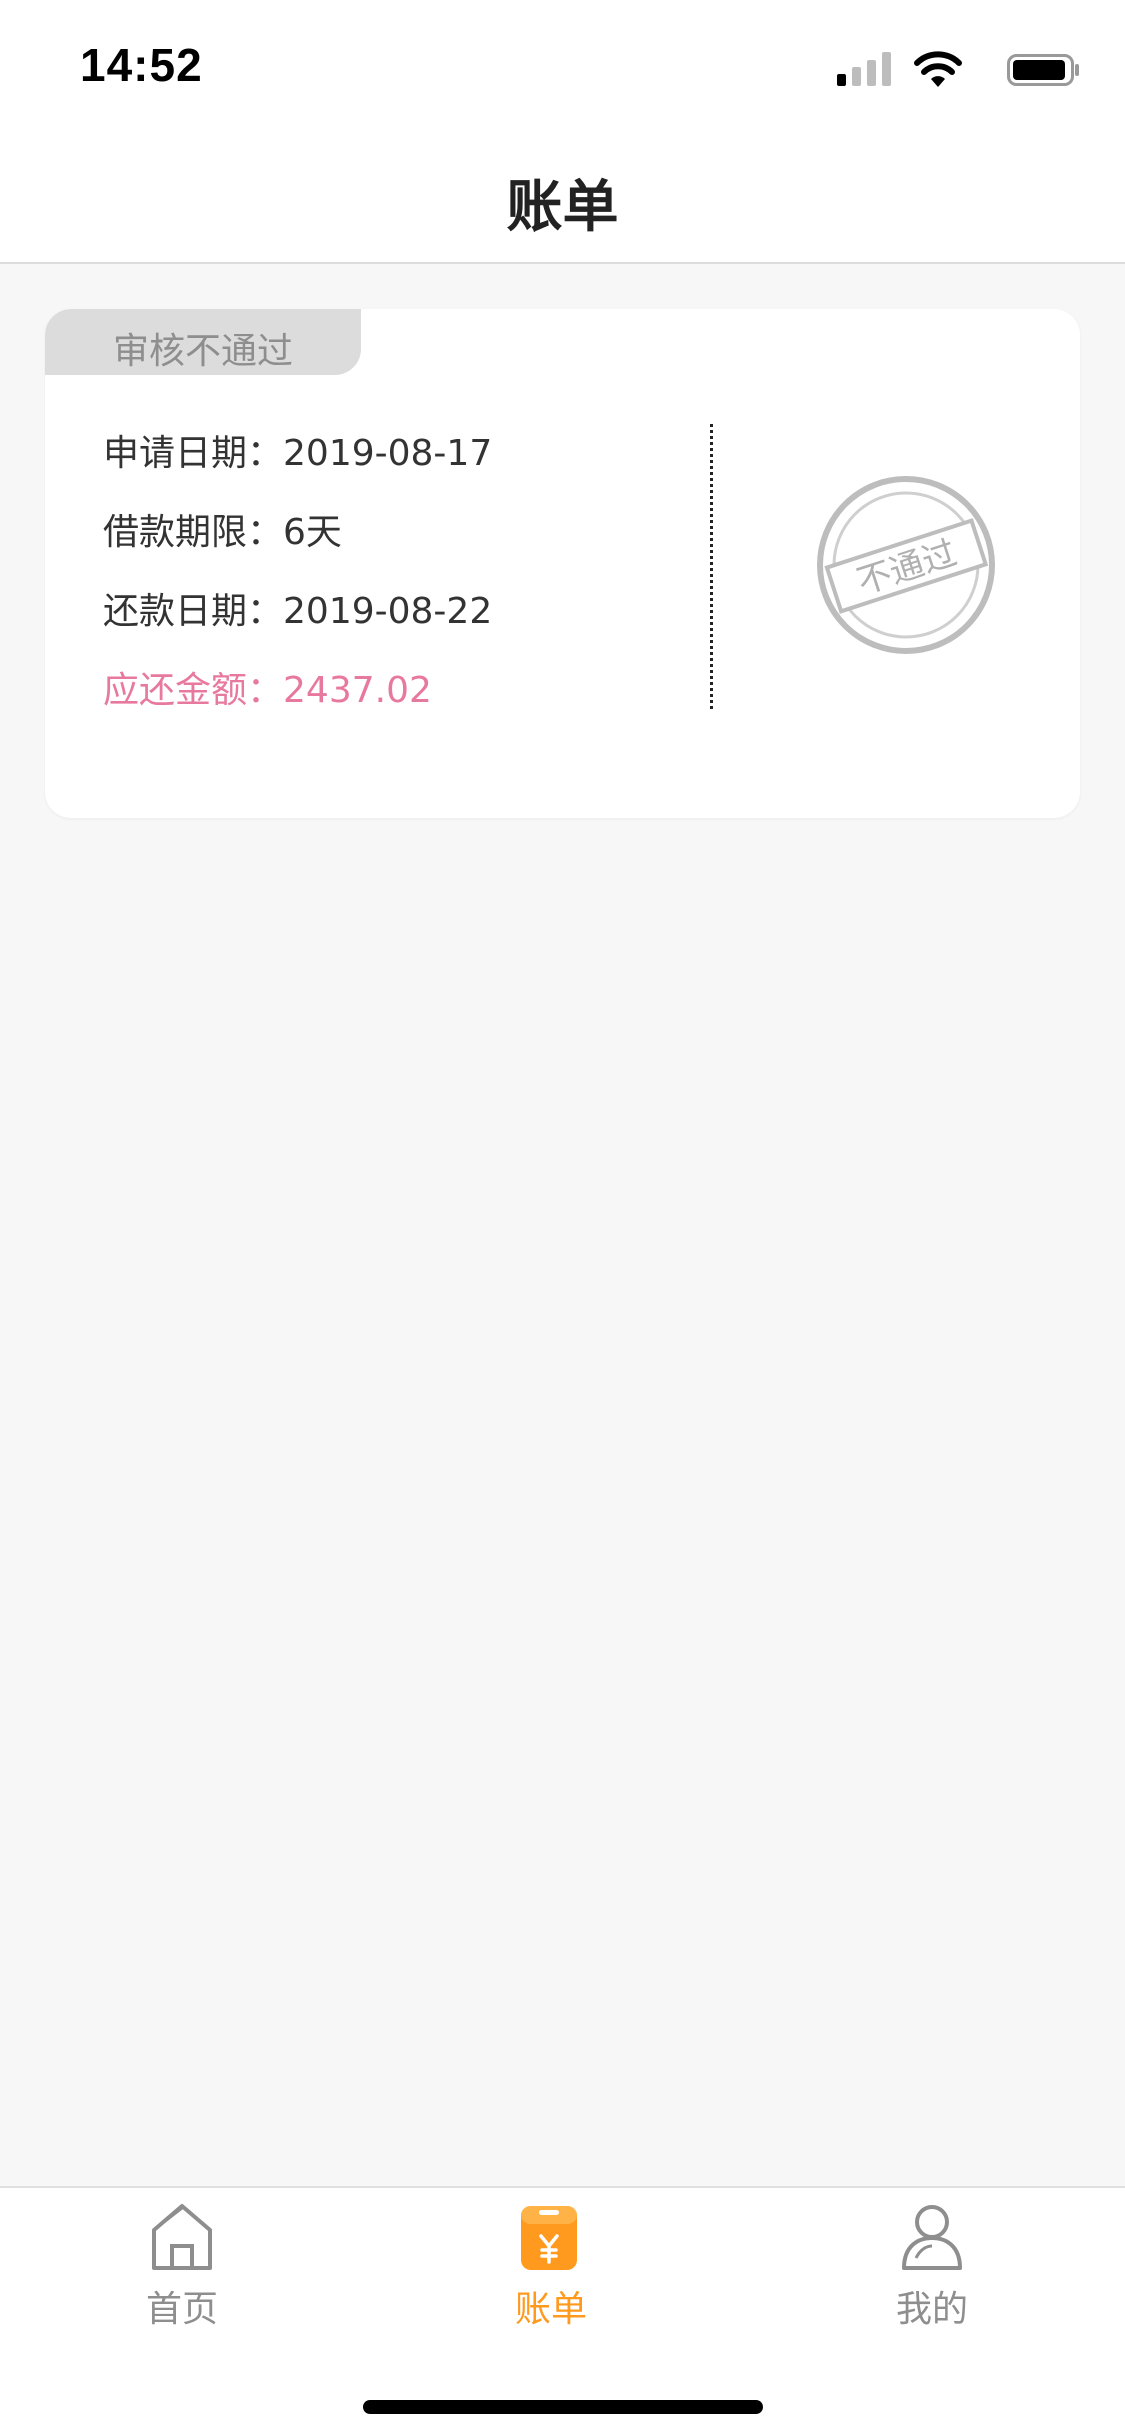 This screenshot has height=2436, width=1125. I want to click on tab-bill: 账单, so click(551, 2259).